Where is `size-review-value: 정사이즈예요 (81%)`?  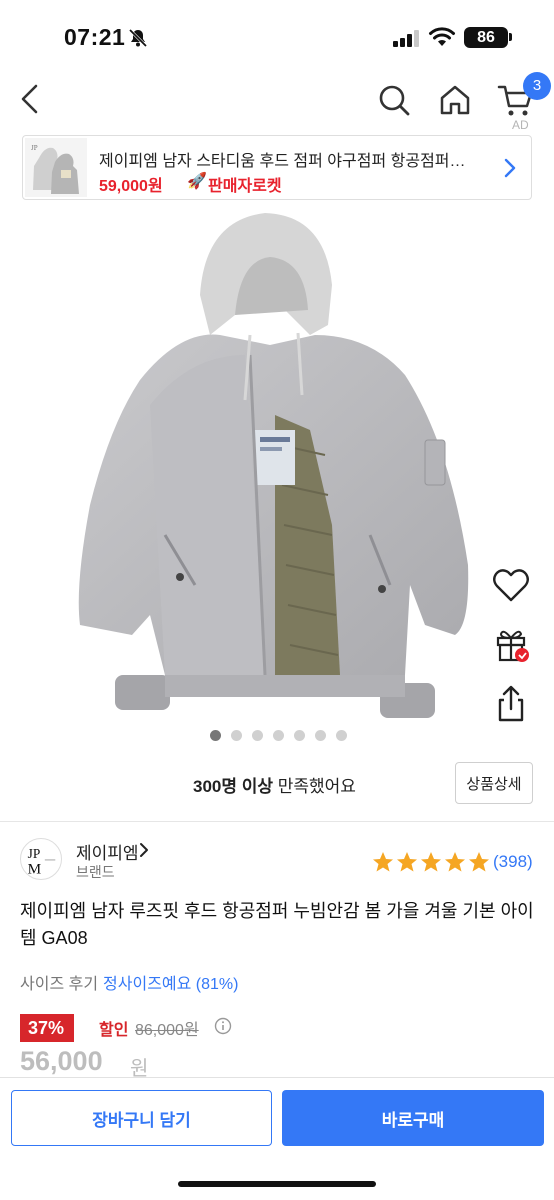
size-review-value: 정사이즈예요 (81%) is located at coordinates (171, 984).